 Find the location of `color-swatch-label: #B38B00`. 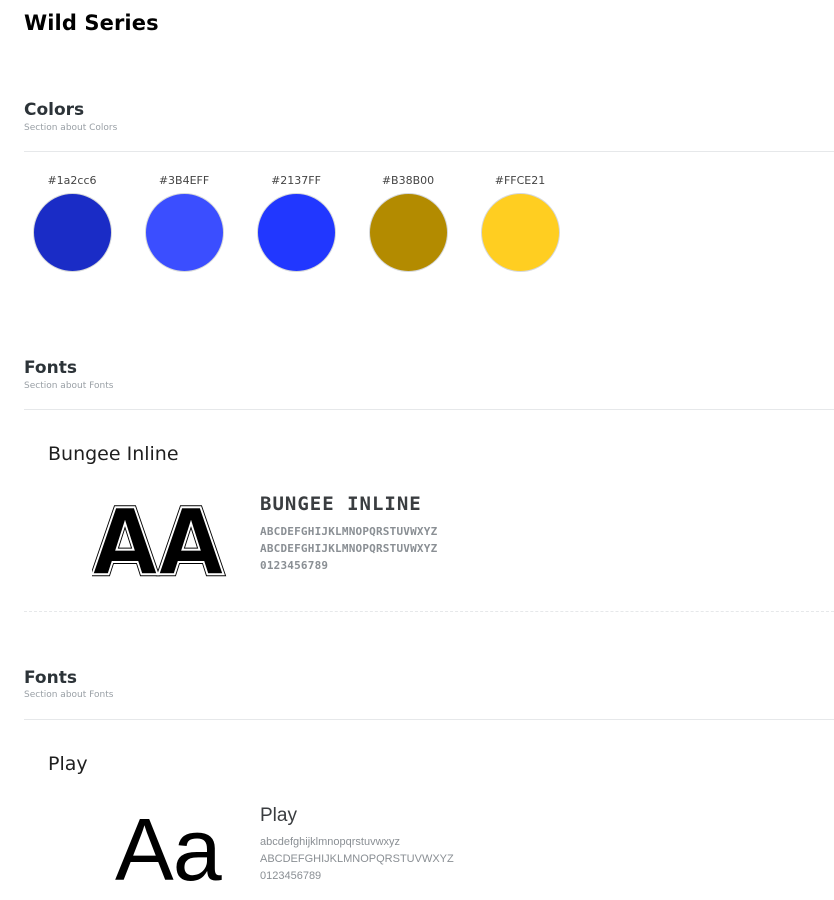

color-swatch-label: #B38B00 is located at coordinates (408, 180).